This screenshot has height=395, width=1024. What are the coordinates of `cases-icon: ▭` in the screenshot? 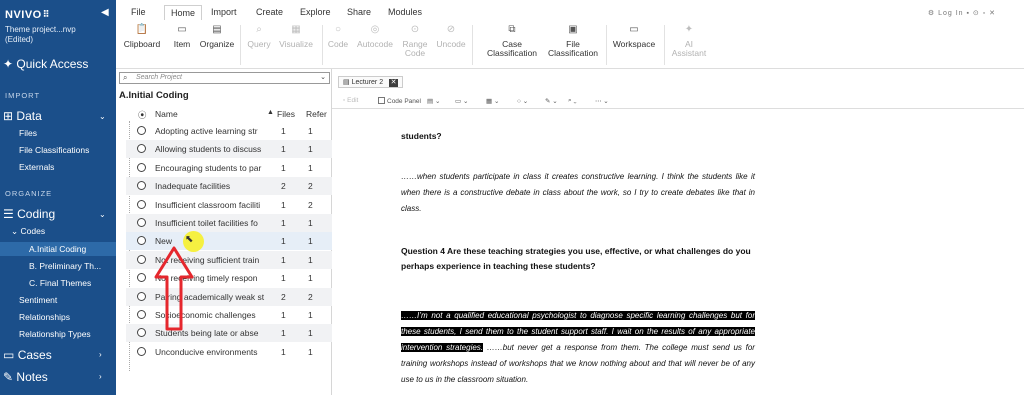 It's located at (9, 355).